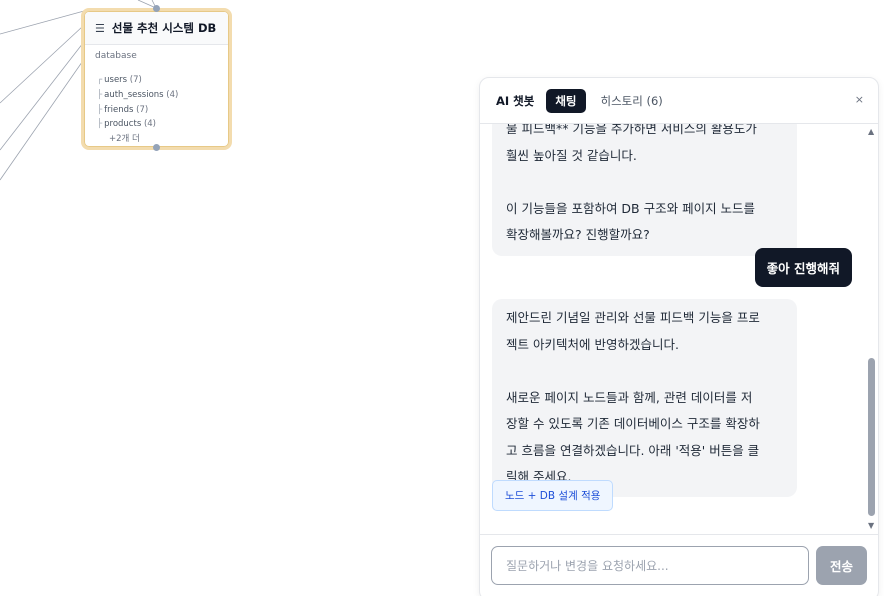  Describe the element at coordinates (633, 317) in the screenshot. I see `message-line: 제안드린 기념일 관리와 선물 피드백 기능을 프로` at that location.